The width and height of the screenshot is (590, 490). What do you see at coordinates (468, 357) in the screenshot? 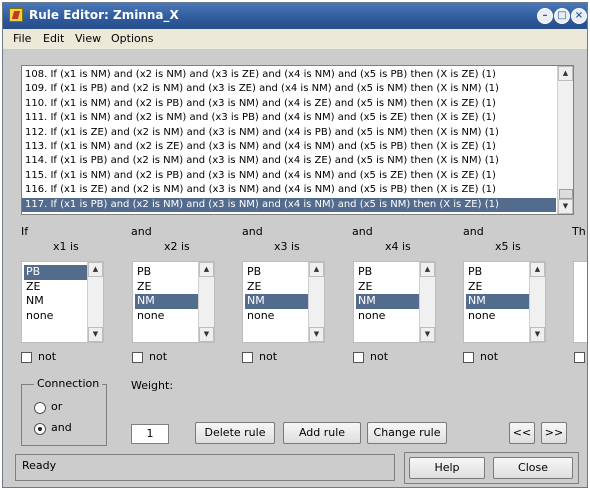
I see `x5-not-checkbox` at bounding box center [468, 357].